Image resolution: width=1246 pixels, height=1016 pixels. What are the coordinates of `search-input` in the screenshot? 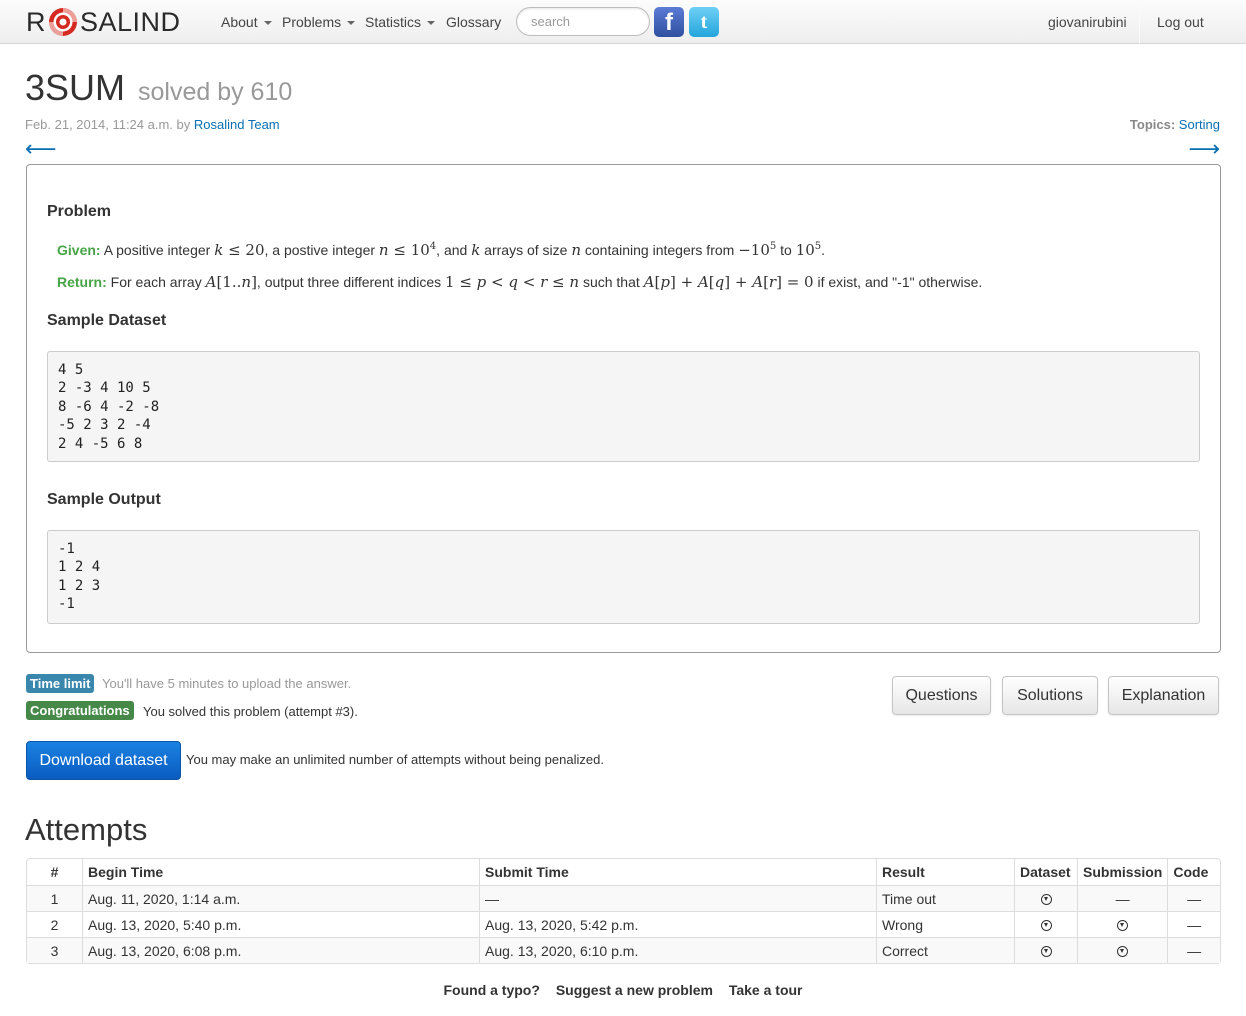 It's located at (583, 21).